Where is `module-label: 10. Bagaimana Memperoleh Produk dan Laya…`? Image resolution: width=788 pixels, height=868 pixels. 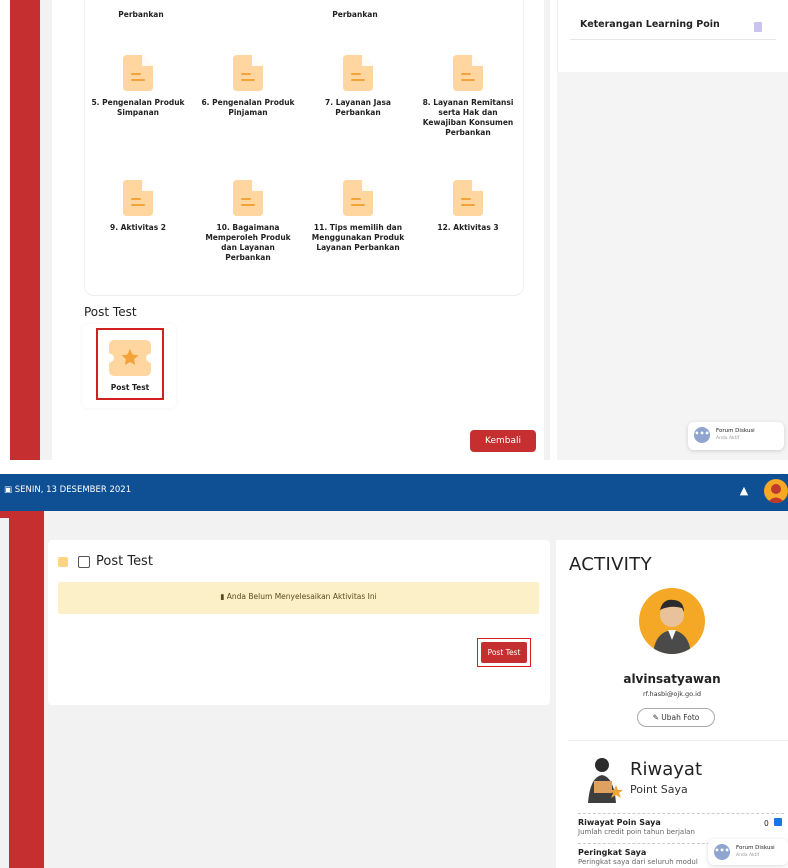
module-label: 10. Bagaimana Memperoleh Produk dan Laya… is located at coordinates (248, 242).